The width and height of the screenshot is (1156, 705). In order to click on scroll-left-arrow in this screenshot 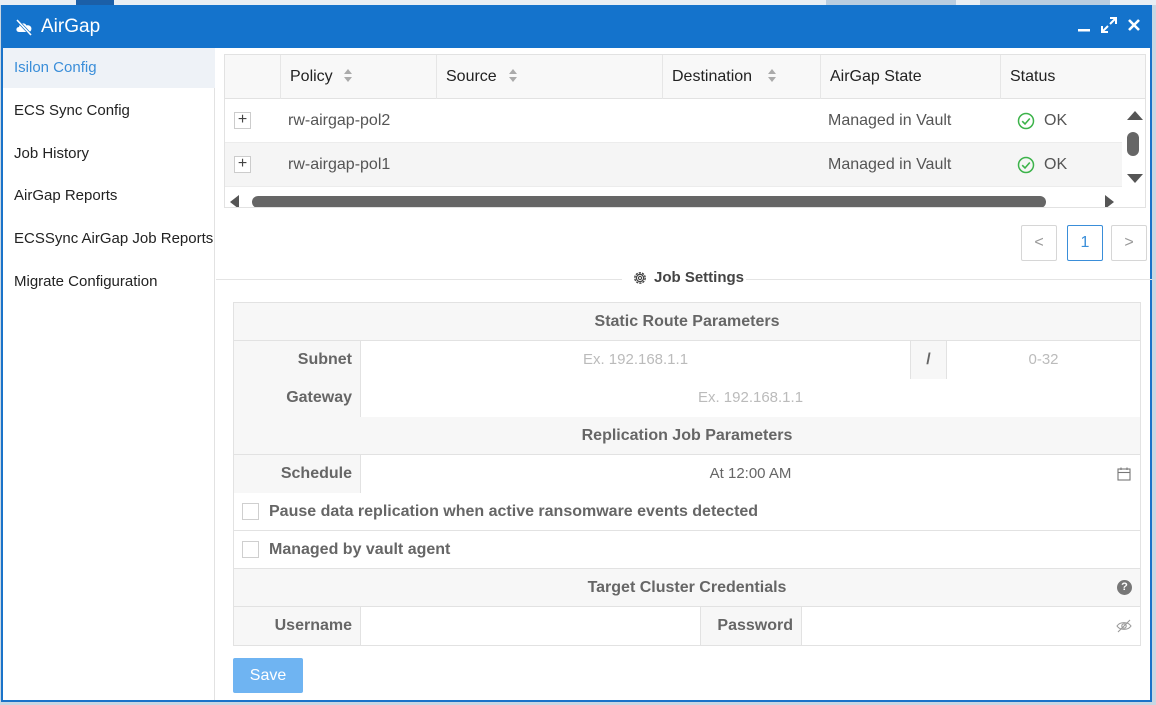, I will do `click(234, 201)`.